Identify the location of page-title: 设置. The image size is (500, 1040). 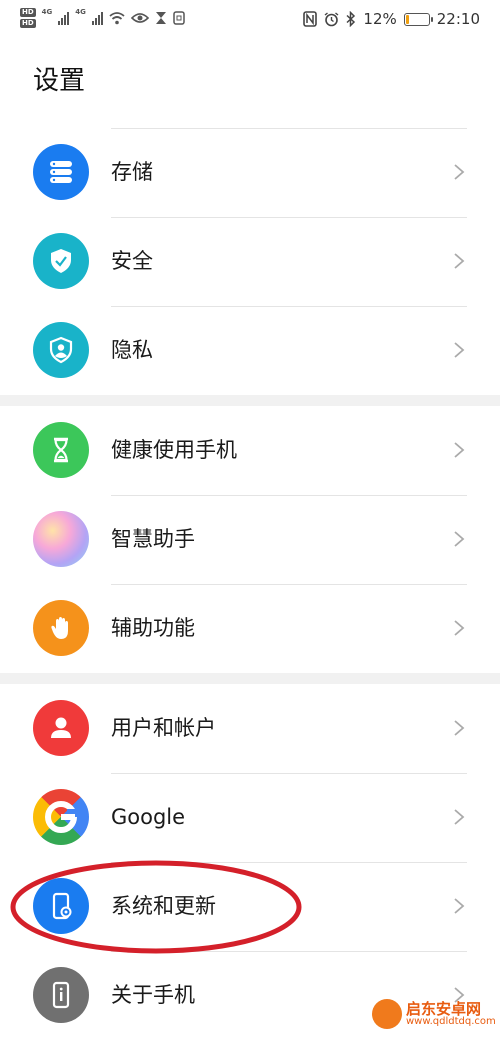
(59, 81).